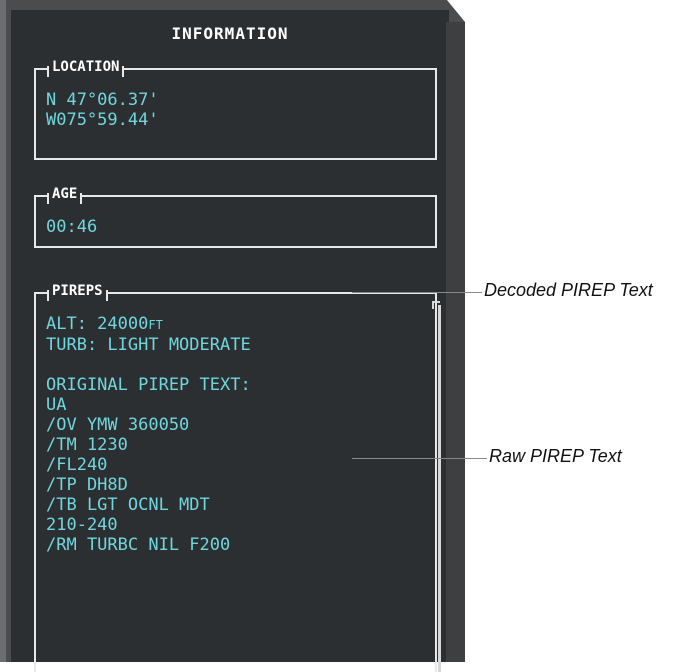  Describe the element at coordinates (102, 120) in the screenshot. I see `location-lon: W075°59.44'` at that location.